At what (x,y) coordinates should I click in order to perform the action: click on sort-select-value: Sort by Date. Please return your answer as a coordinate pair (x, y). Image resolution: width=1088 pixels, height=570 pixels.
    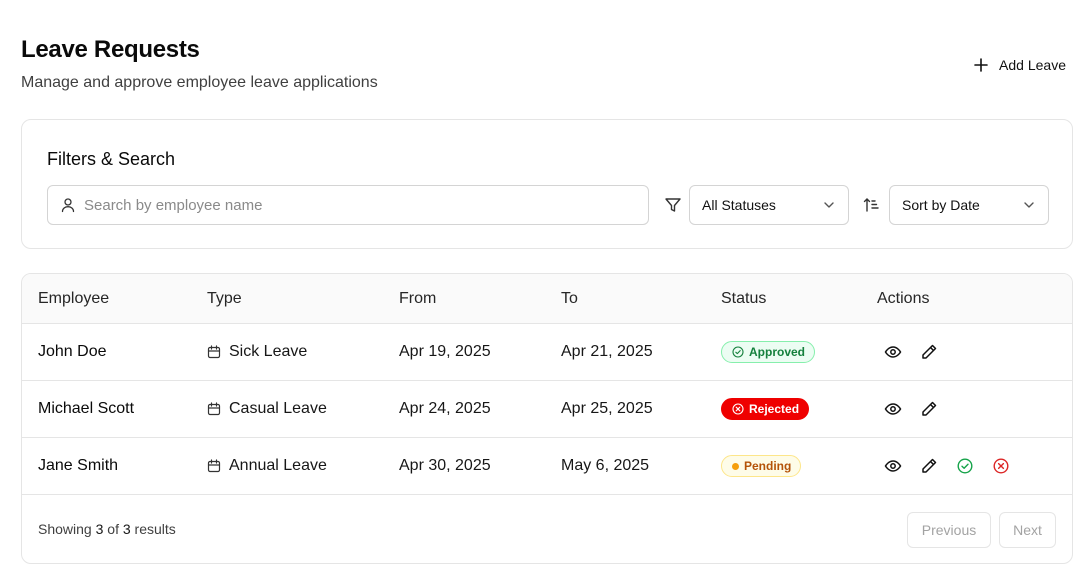
    Looking at the image, I should click on (941, 205).